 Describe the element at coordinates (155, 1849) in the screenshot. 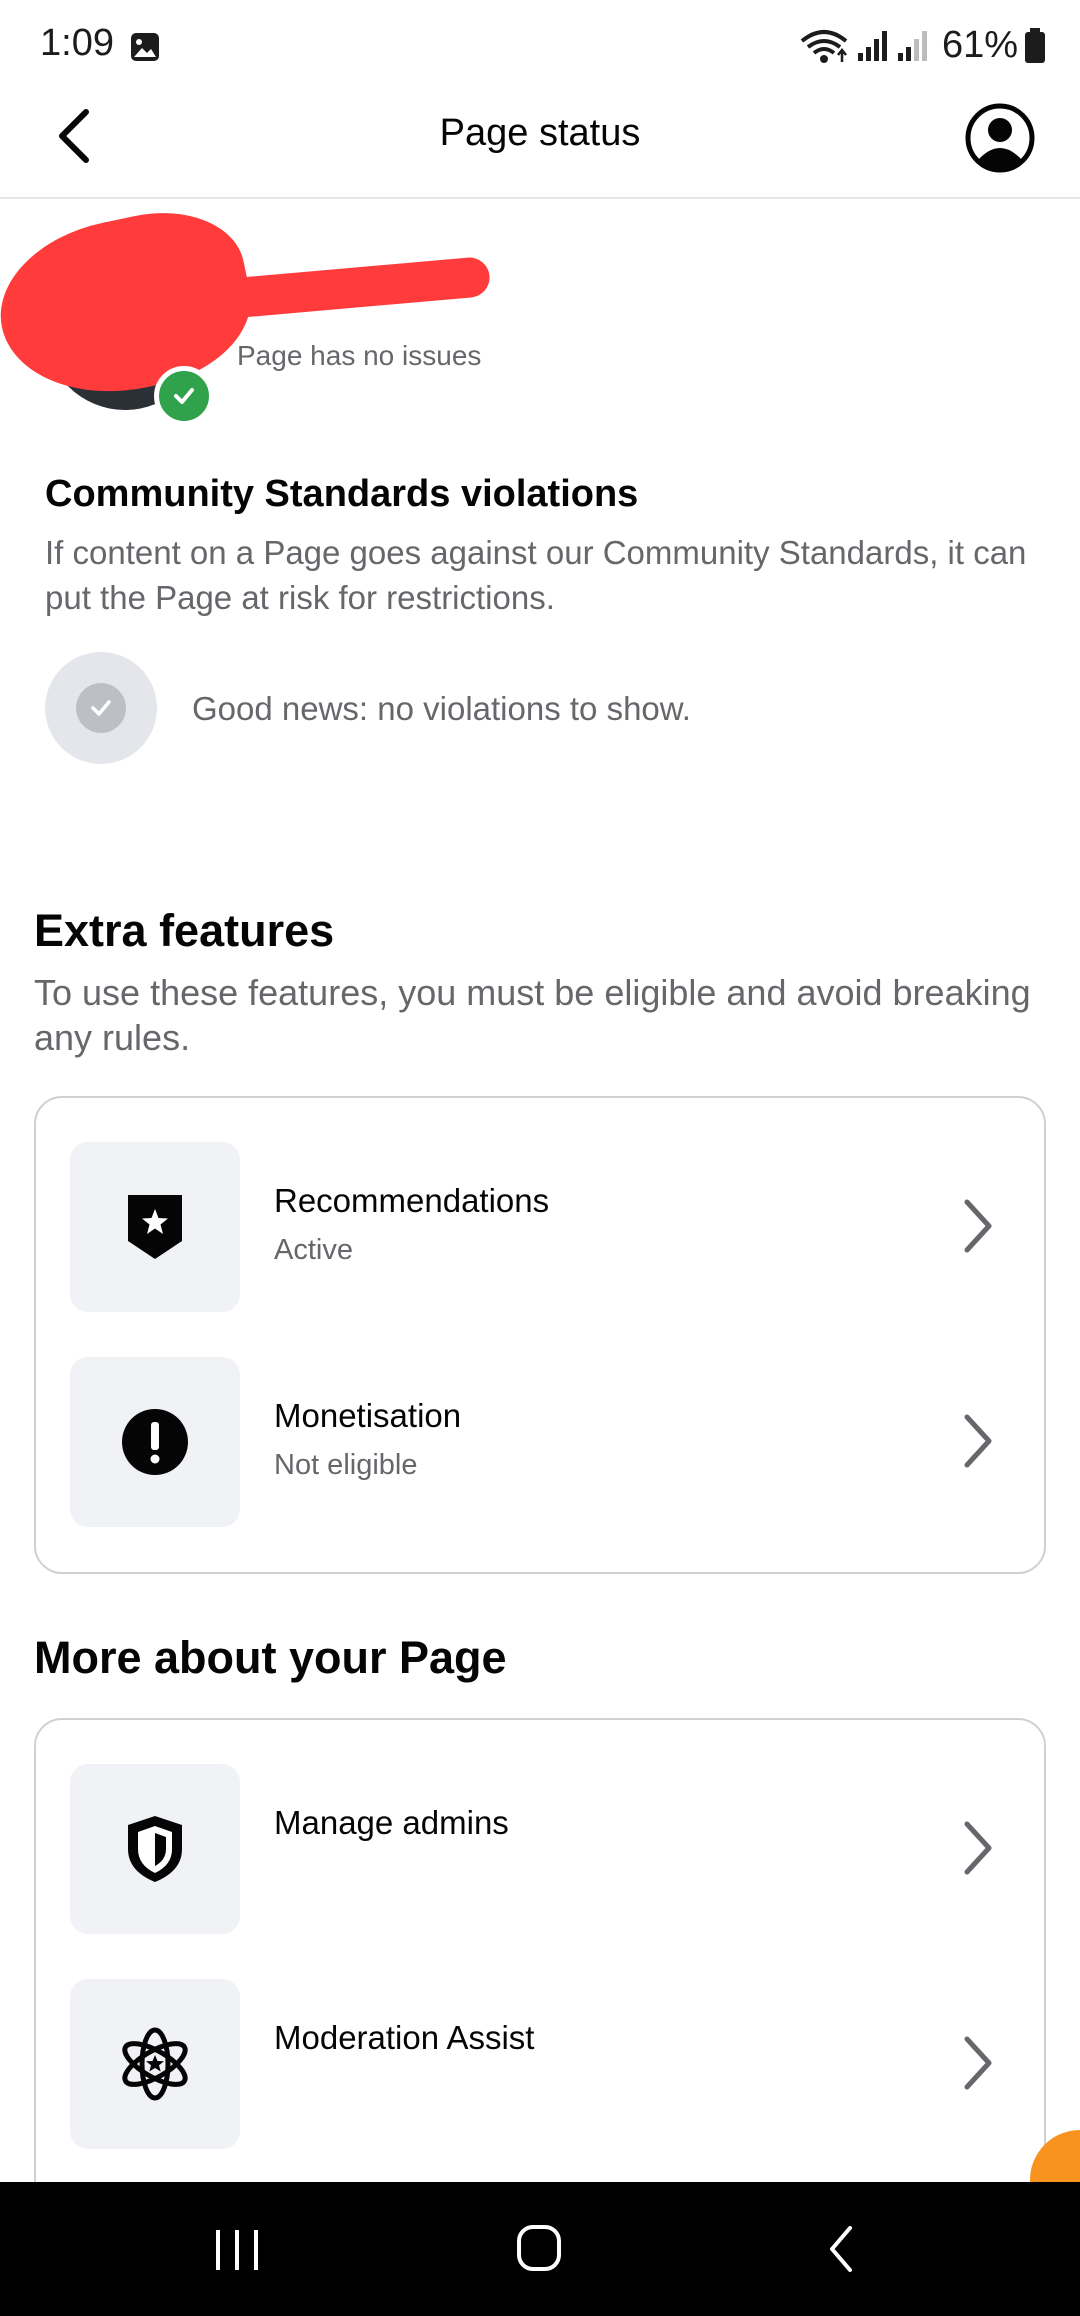

I see `shield-icon` at that location.